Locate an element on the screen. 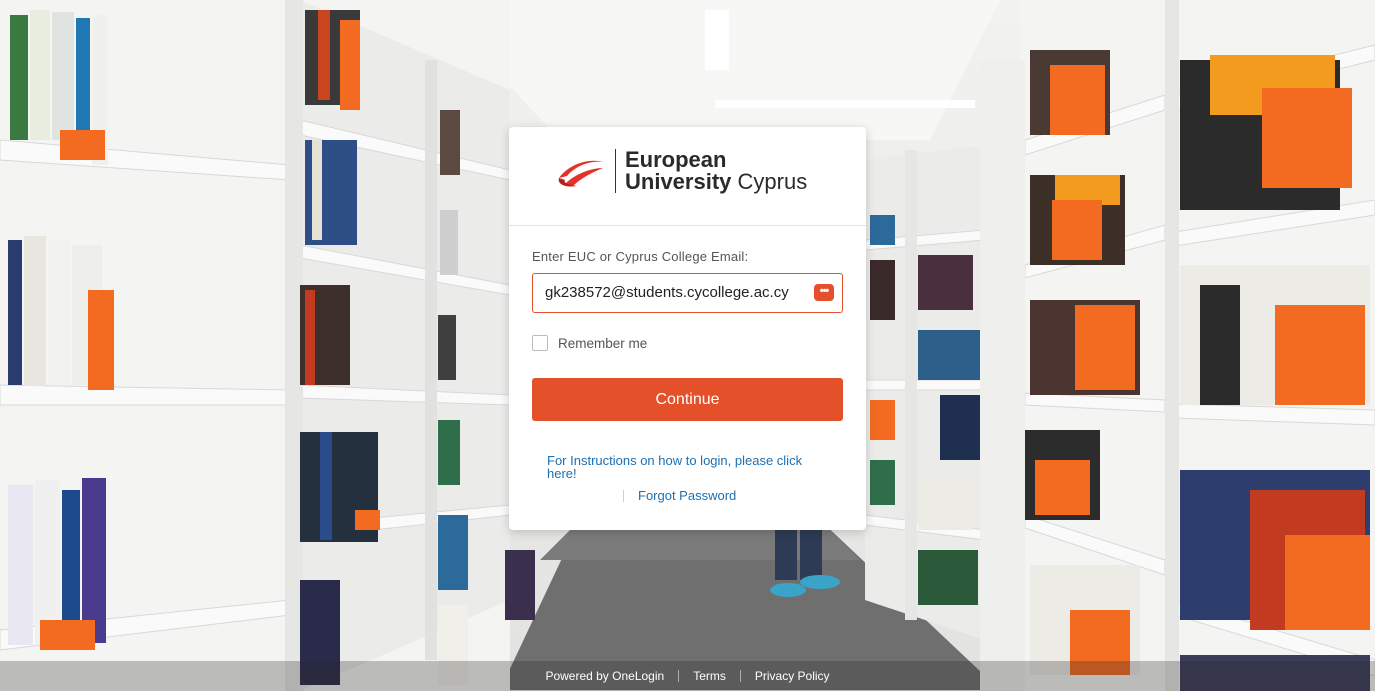  remember-me-checkbox is located at coordinates (540, 343).